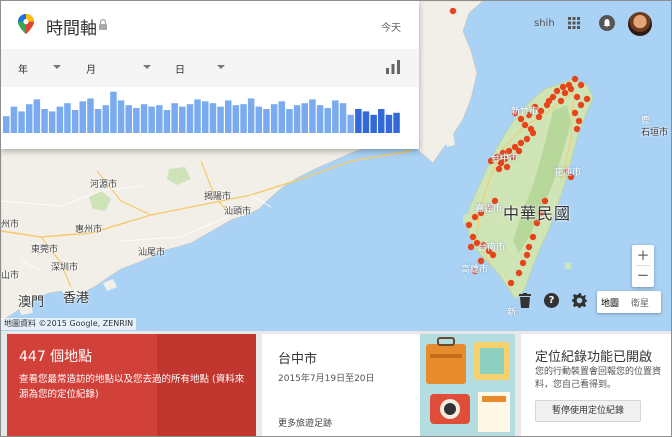 Image resolution: width=672 pixels, height=437 pixels. Describe the element at coordinates (91, 68) in the screenshot. I see `month-select: 月` at that location.